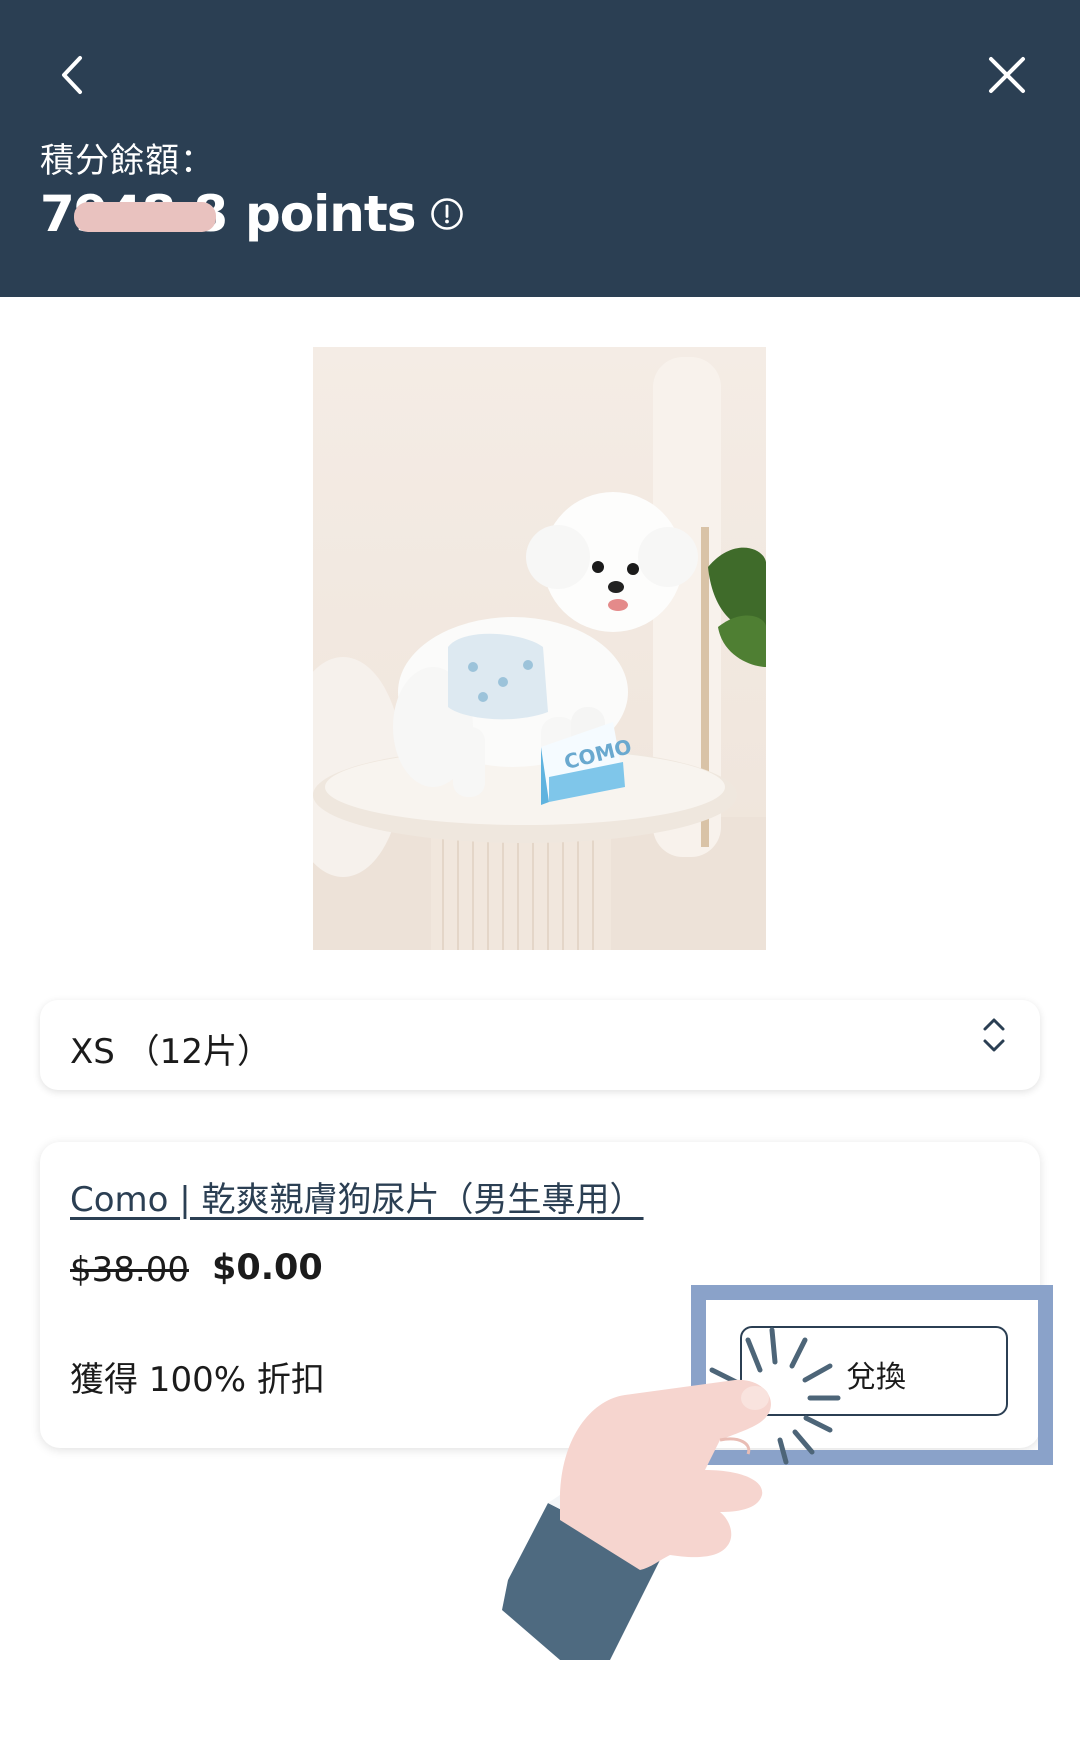 The image size is (1080, 1753). Describe the element at coordinates (994, 1035) in the screenshot. I see `chevron-updown-icon` at that location.